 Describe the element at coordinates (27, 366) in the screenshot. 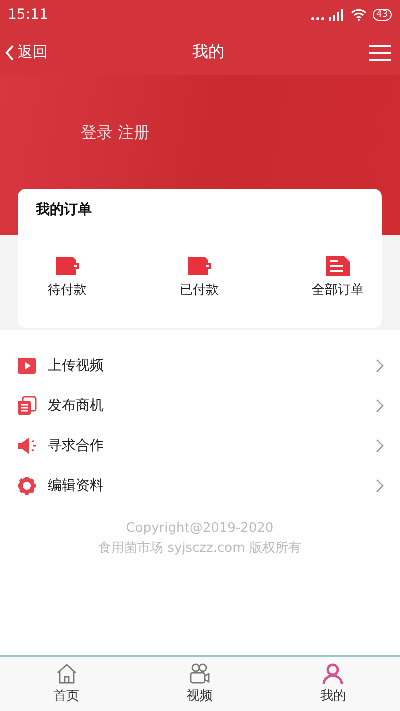

I see `play-icon` at that location.